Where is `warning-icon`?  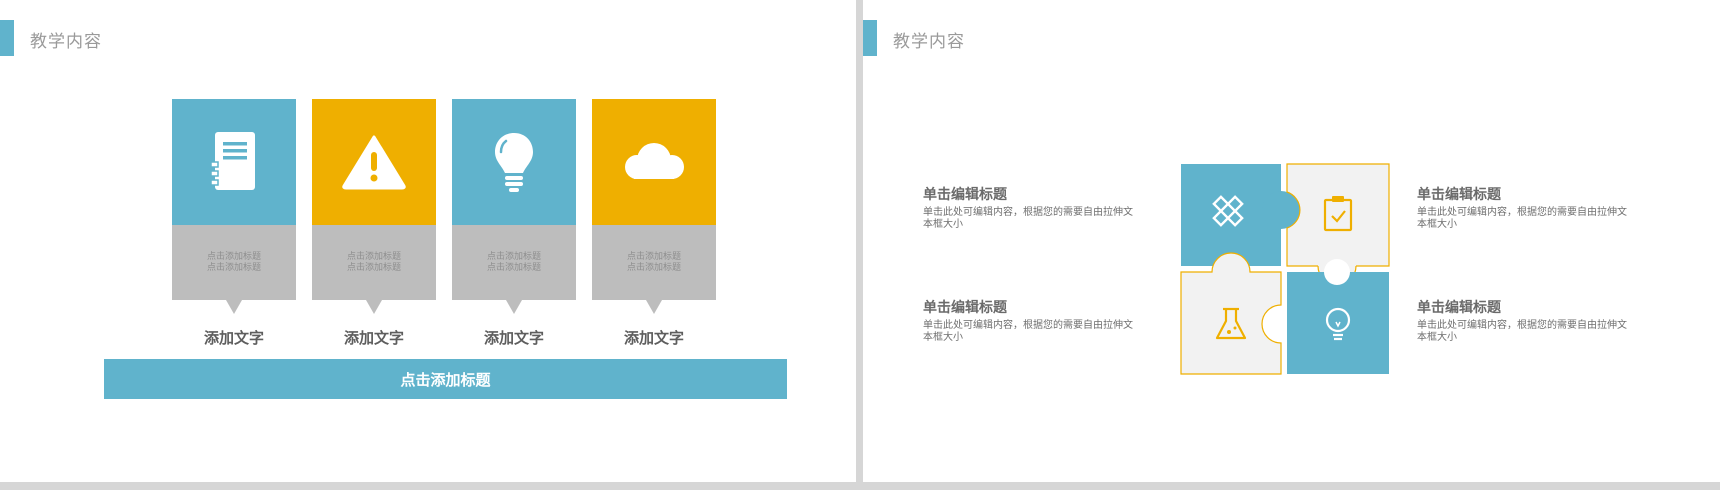
warning-icon is located at coordinates (374, 162).